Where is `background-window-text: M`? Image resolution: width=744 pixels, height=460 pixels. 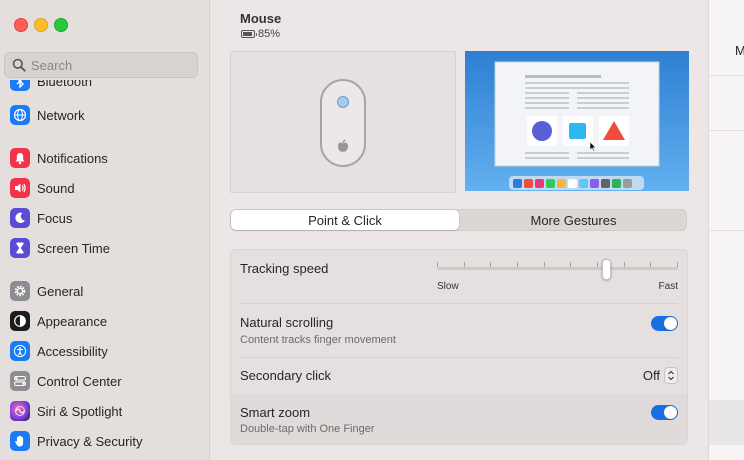
background-window-text: M is located at coordinates (739, 50).